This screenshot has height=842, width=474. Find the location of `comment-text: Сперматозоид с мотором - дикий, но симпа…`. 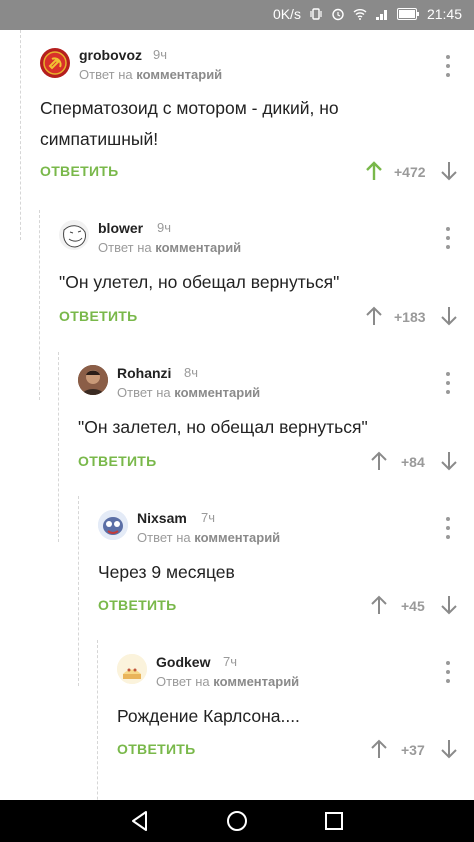

comment-text: Сперматозоид с мотором - дикий, но симпа… is located at coordinates (189, 124).